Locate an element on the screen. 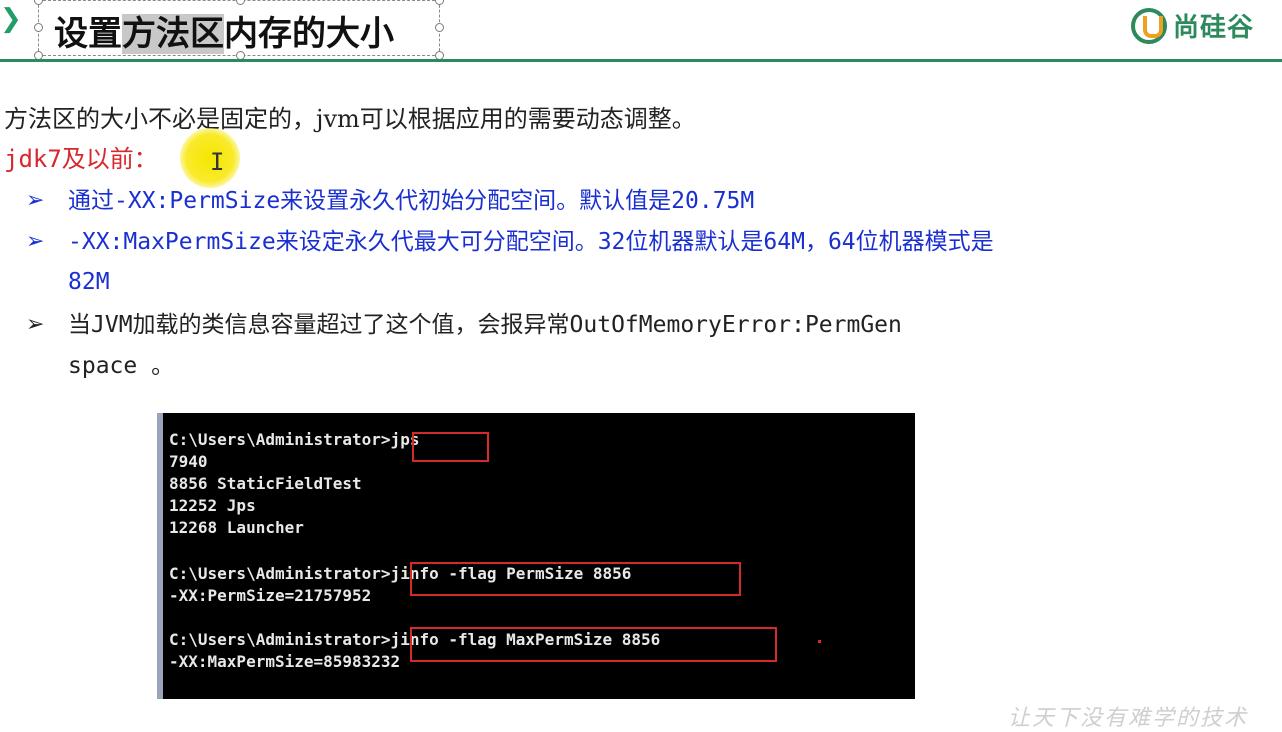 This screenshot has height=732, width=1282. resize-handle-top-right is located at coordinates (439, 2).